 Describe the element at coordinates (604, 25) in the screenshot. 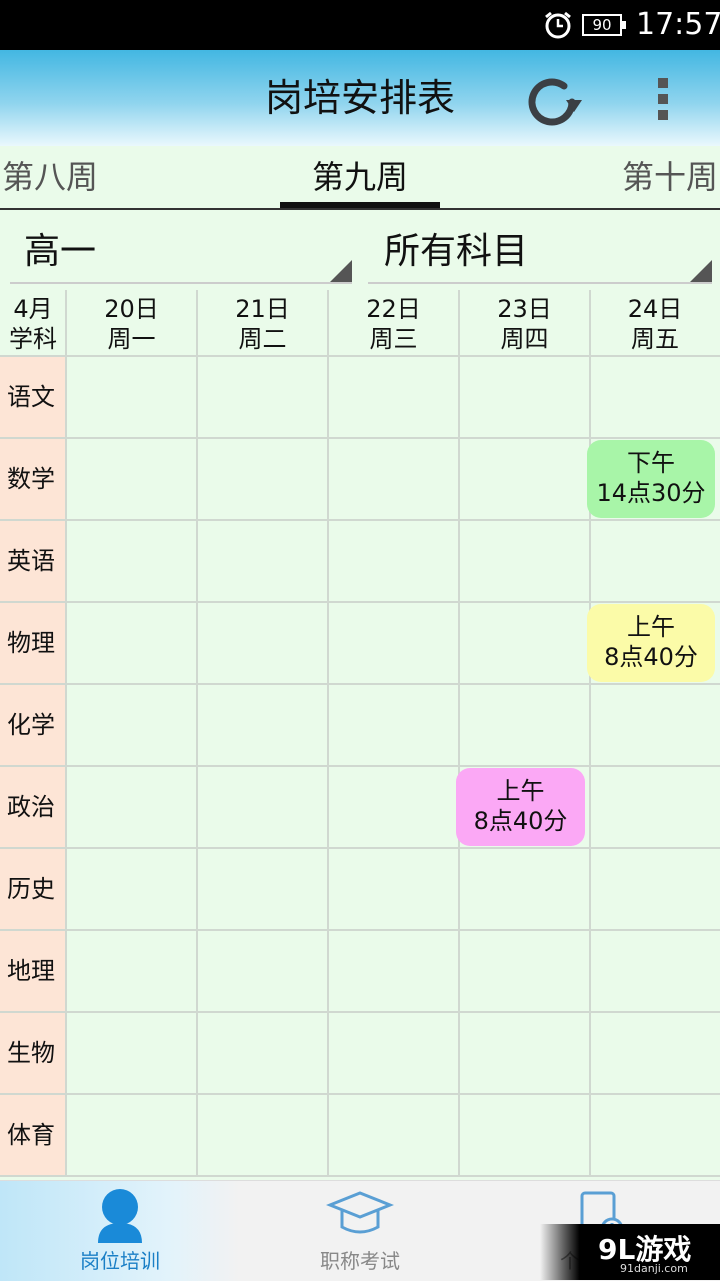

I see `battery-indicator: 90` at that location.